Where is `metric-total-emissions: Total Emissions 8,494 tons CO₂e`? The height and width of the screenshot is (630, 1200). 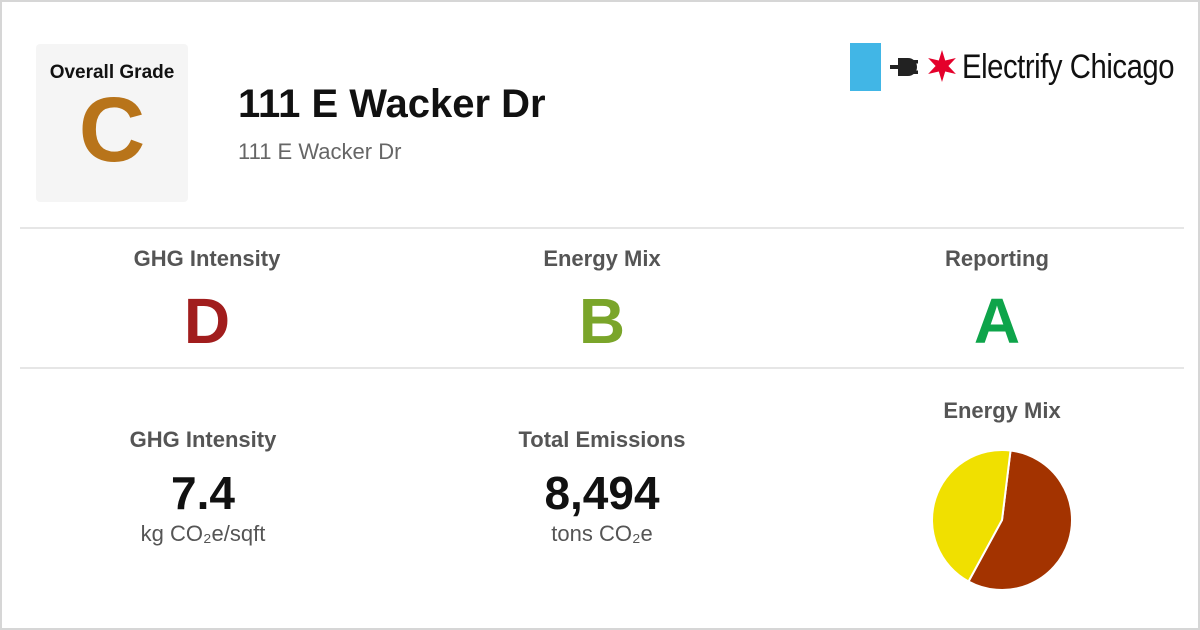
metric-total-emissions: Total Emissions 8,494 tons CO₂e is located at coordinates (602, 487).